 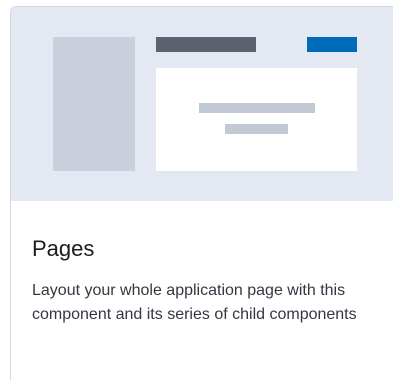 What do you see at coordinates (332, 44) in the screenshot?
I see `illustration-header-button` at bounding box center [332, 44].